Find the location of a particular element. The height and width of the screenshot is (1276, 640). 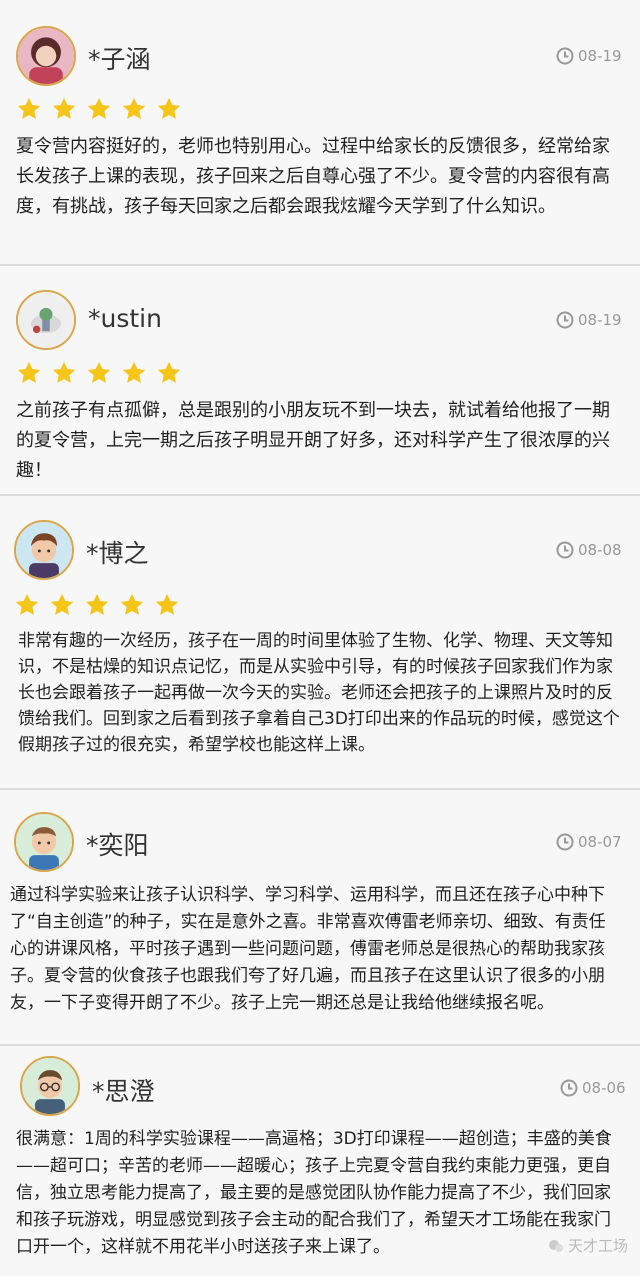

date-text: 08-06 is located at coordinates (604, 1088).